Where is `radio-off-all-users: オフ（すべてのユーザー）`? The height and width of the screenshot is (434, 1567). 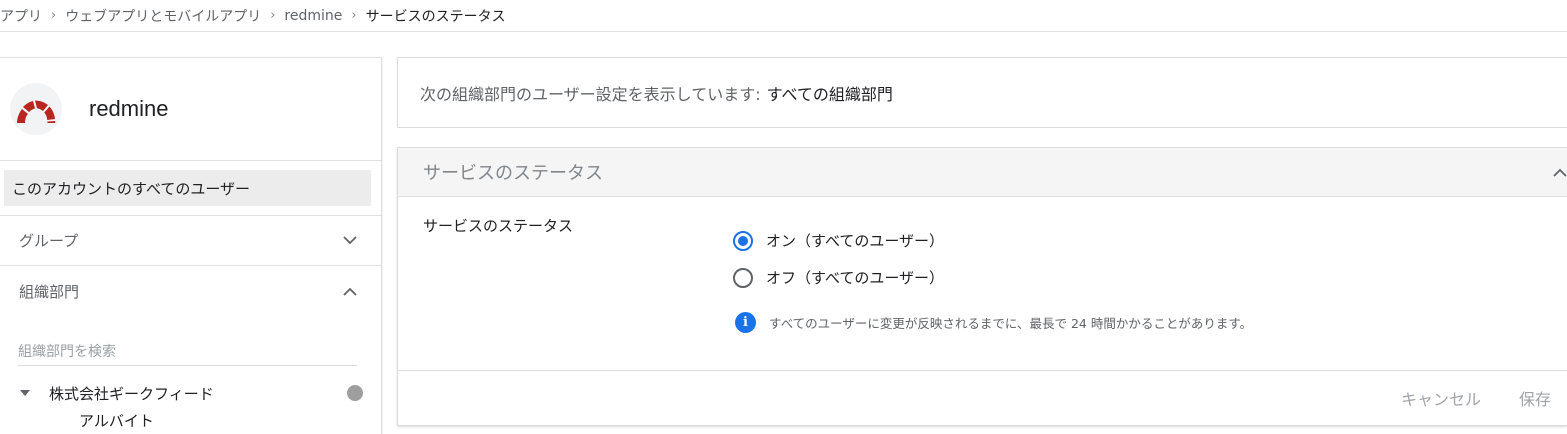 radio-off-all-users: オフ（すべてのユーザー） is located at coordinates (838, 277).